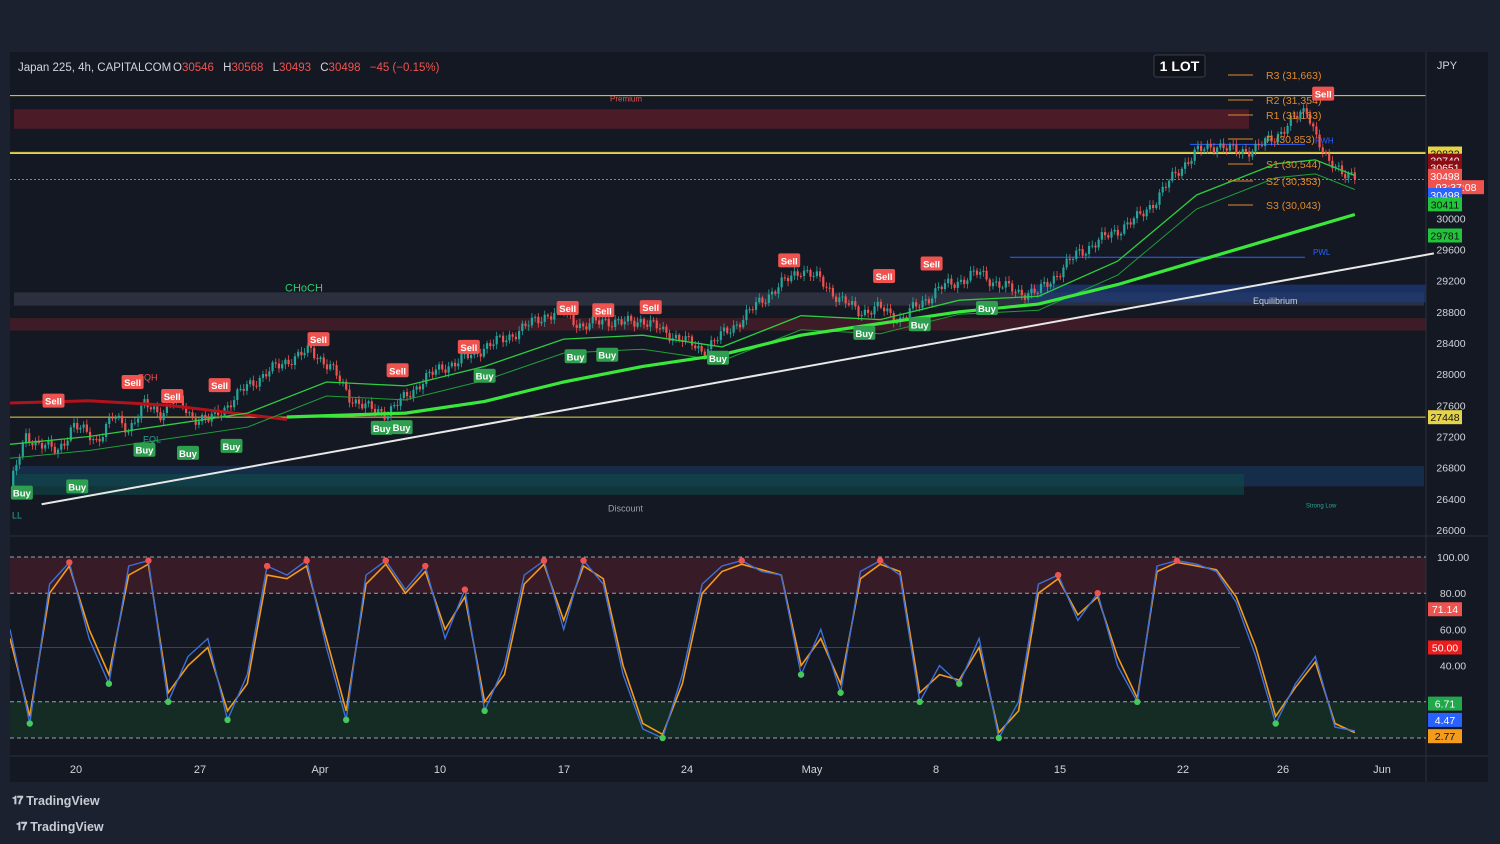  What do you see at coordinates (1321, 506) in the screenshot?
I see `strong-low-label: Strong Low` at bounding box center [1321, 506].